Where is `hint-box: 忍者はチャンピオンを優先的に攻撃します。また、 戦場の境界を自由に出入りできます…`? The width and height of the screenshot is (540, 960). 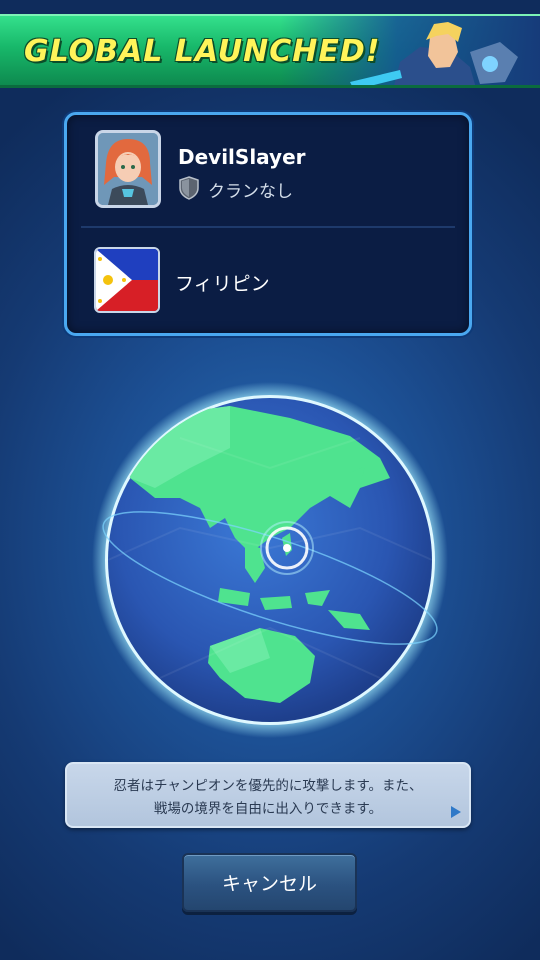
hint-box: 忍者はチャンピオンを優先的に攻撃します。また、 戦場の境界を自由に出入りできます… is located at coordinates (268, 795).